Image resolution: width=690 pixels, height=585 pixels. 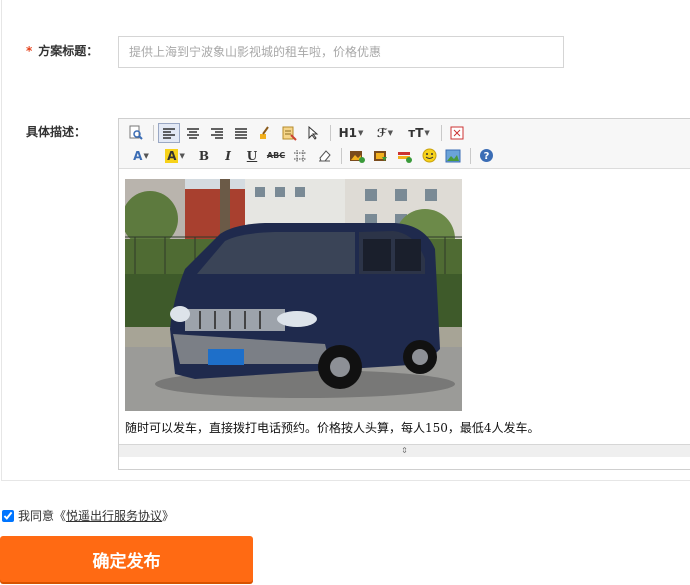 What do you see at coordinates (405, 156) in the screenshot?
I see `insert-media-icon` at bounding box center [405, 156].